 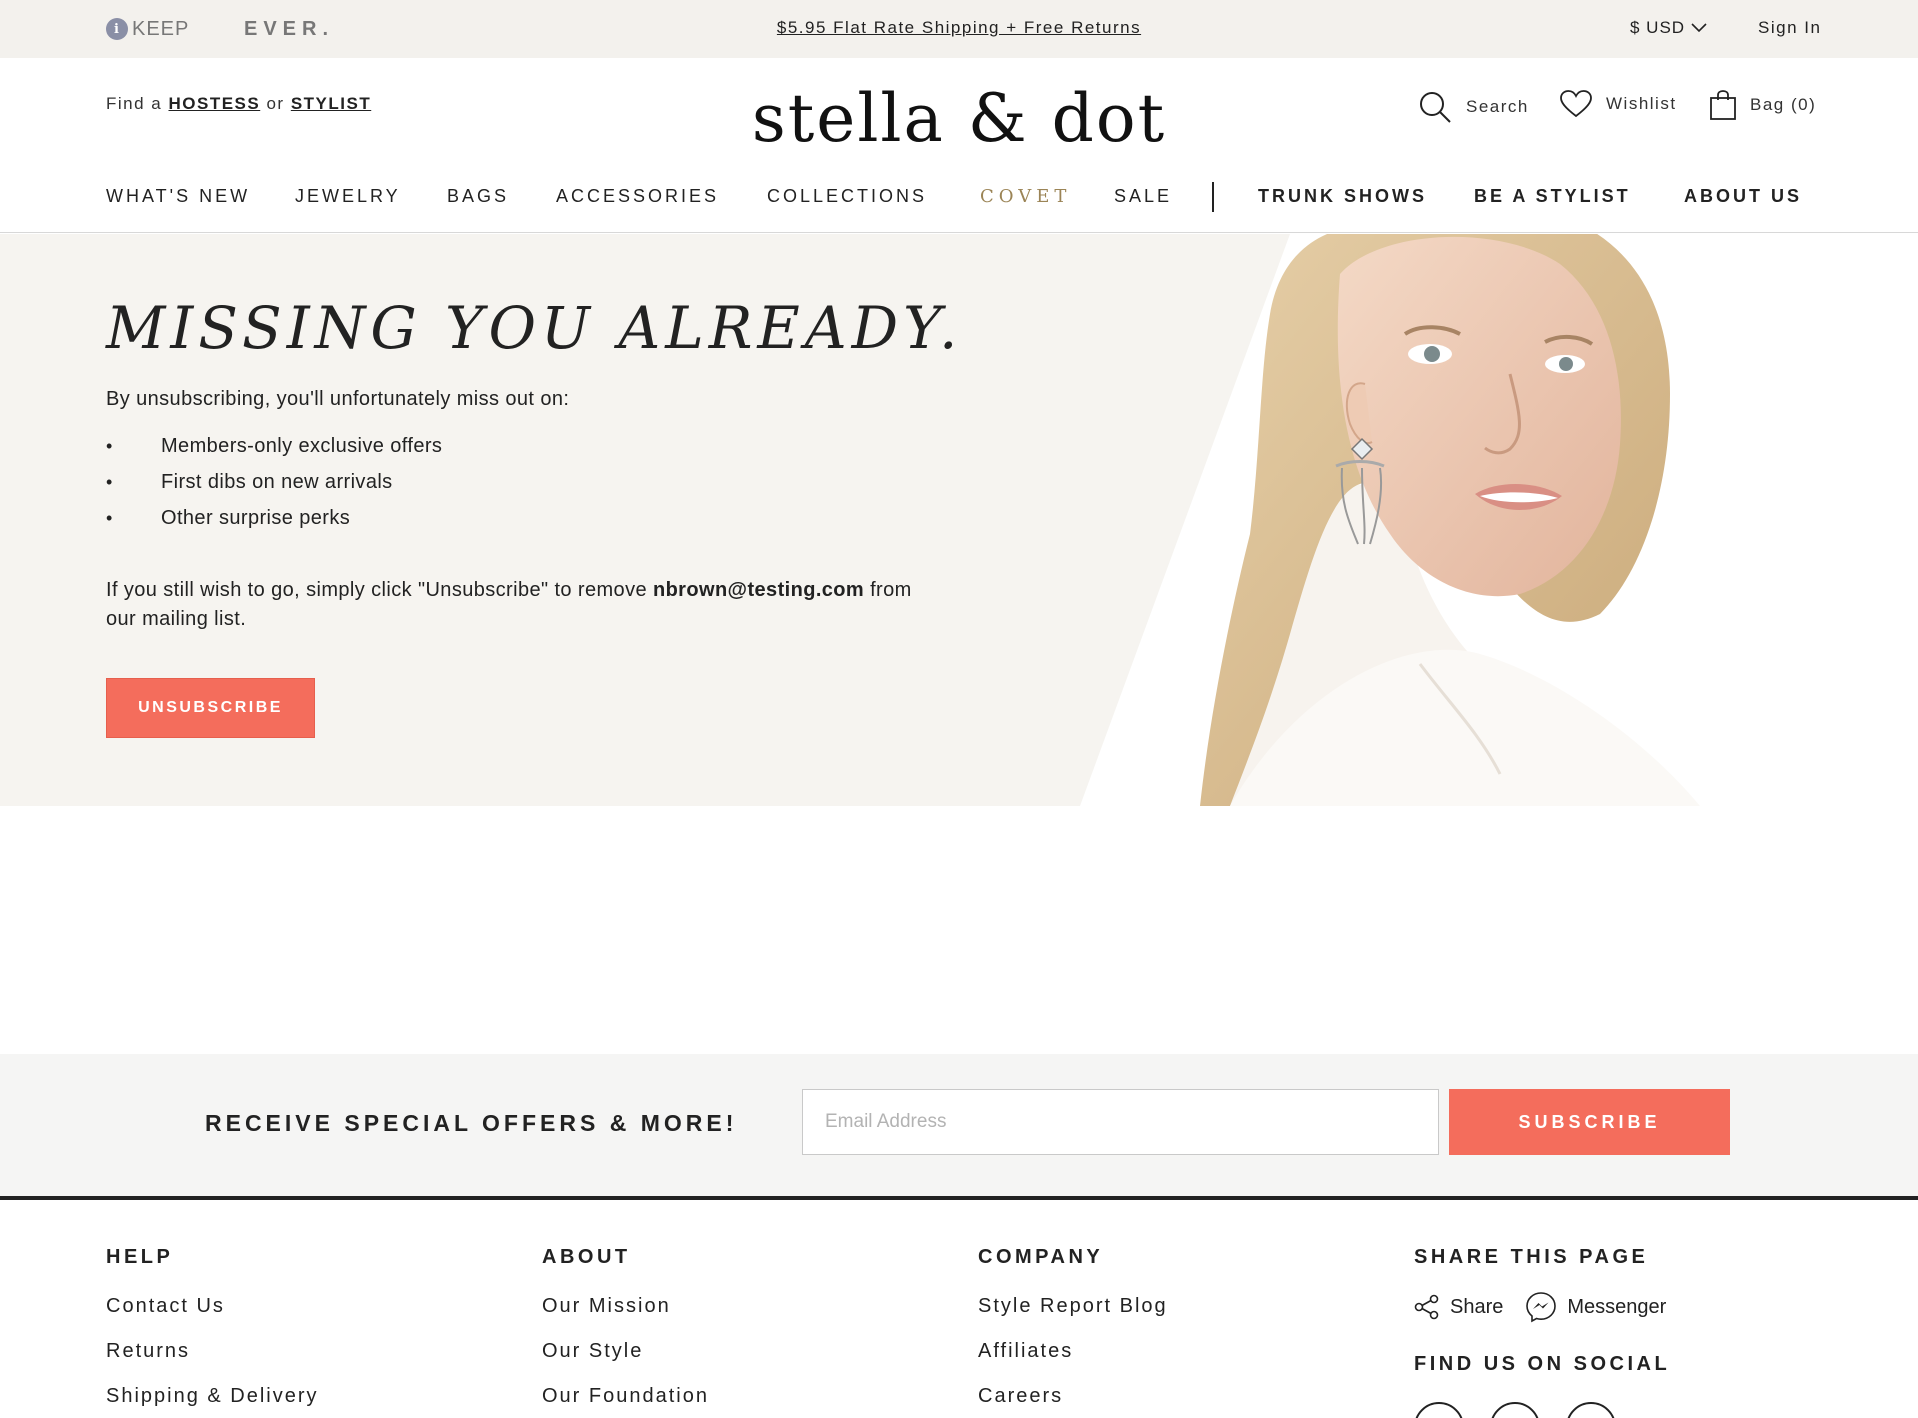 What do you see at coordinates (758, 590) in the screenshot?
I see `subscriber-email: nbrown@testing.com` at bounding box center [758, 590].